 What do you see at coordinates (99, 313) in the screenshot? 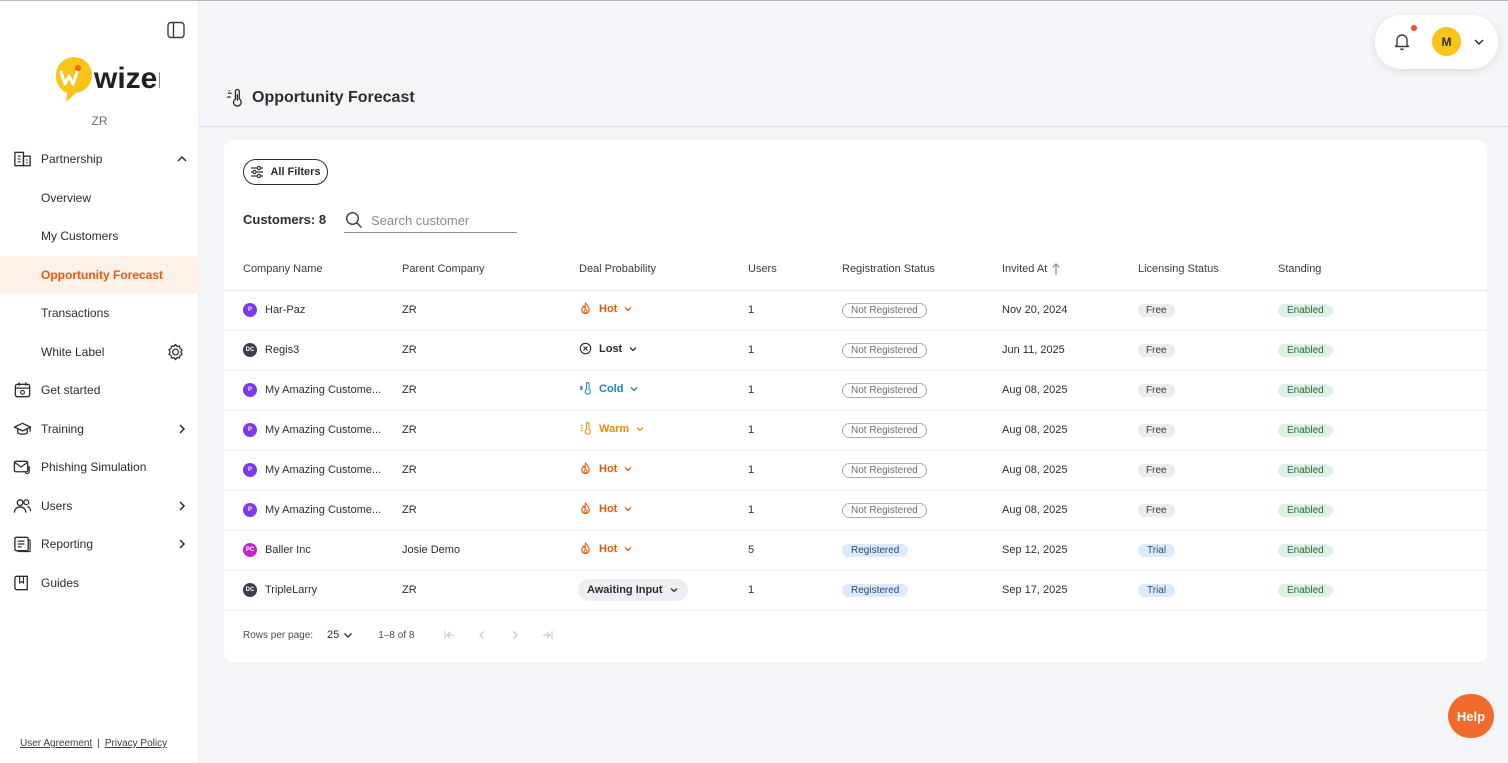
I see `sidebar-item-transactions: Transactions` at bounding box center [99, 313].